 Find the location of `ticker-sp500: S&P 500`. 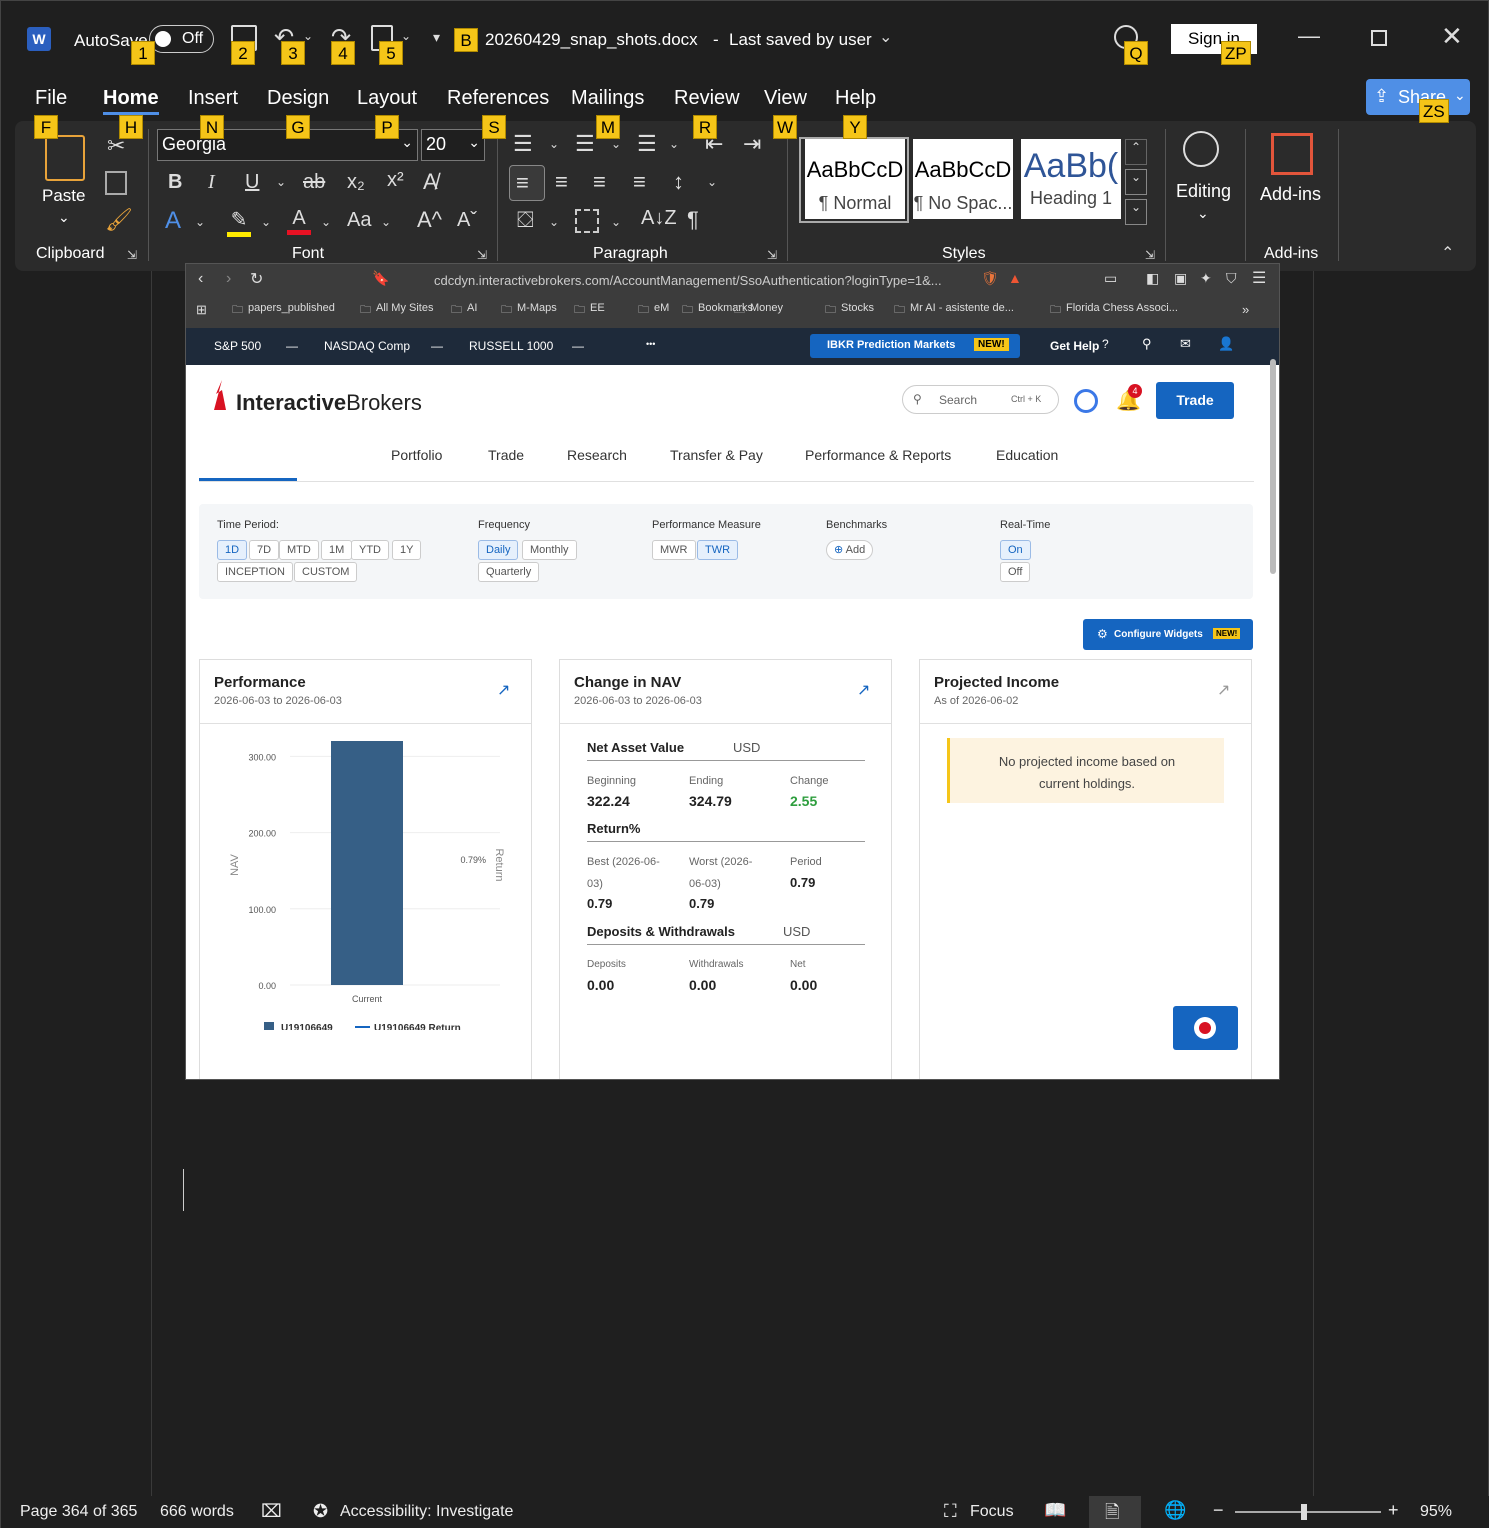

ticker-sp500: S&P 500 is located at coordinates (237, 346).